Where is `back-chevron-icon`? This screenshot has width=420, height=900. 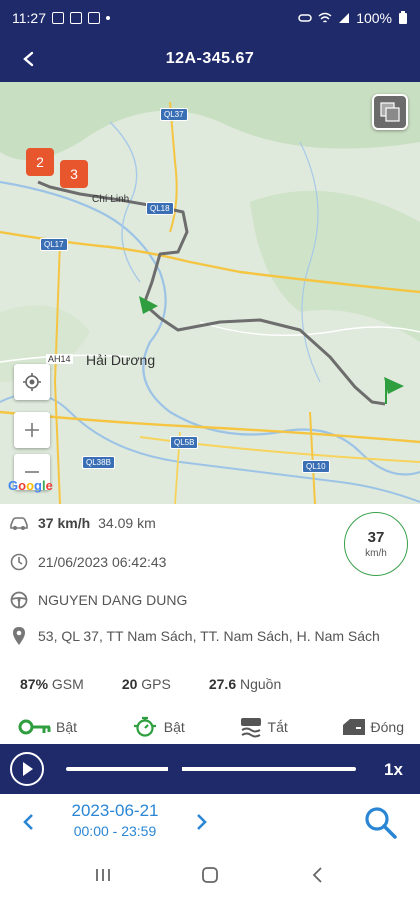
back-chevron-icon is located at coordinates (317, 875).